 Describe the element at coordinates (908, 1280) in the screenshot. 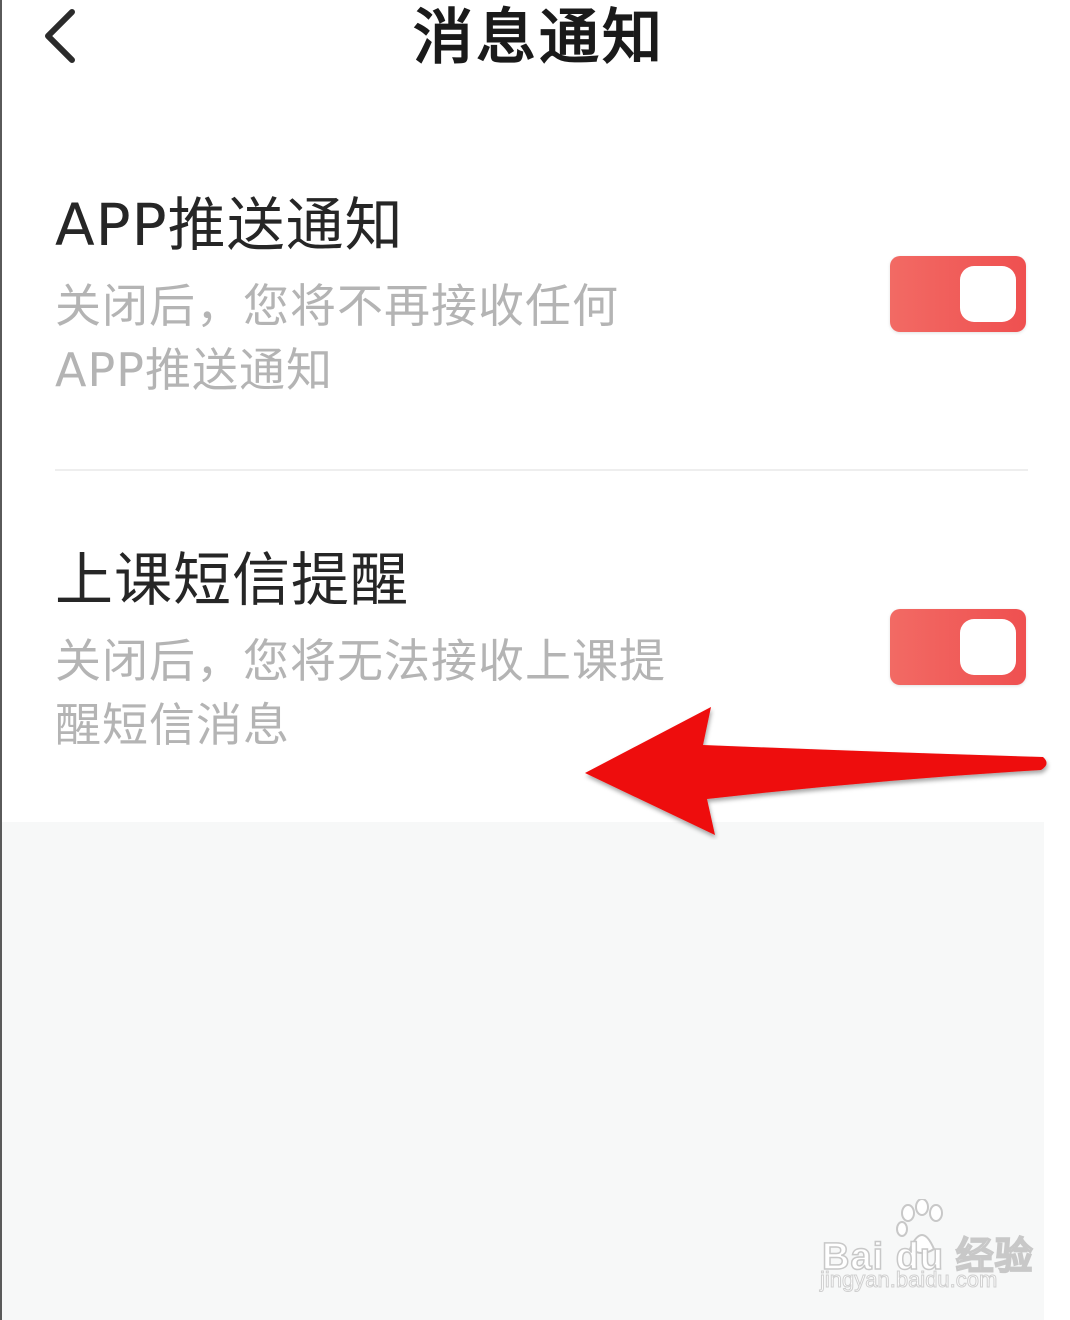

I see `watermark-url: jingyan.baidu.com` at that location.